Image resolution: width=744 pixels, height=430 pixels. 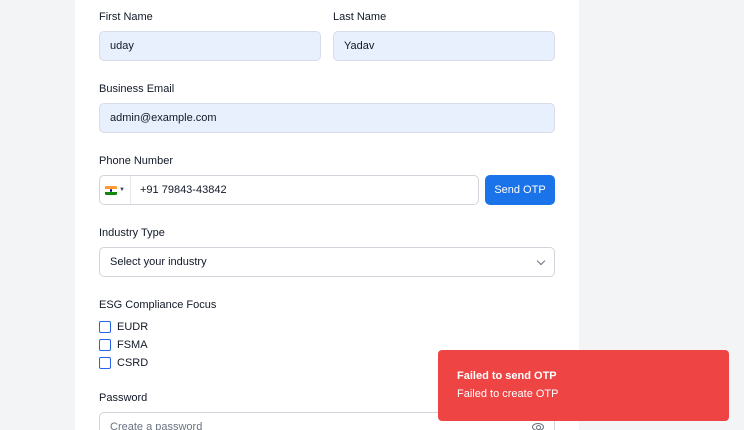 I want to click on password-placeholder: Create a password, so click(x=156, y=425).